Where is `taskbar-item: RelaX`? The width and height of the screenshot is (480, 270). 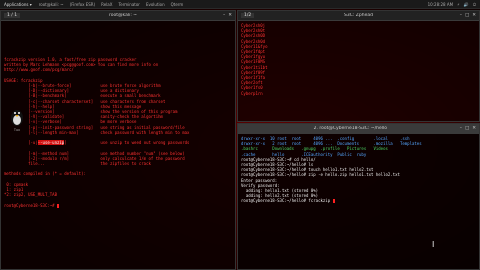
taskbar-item: RelaX is located at coordinates (106, 4).